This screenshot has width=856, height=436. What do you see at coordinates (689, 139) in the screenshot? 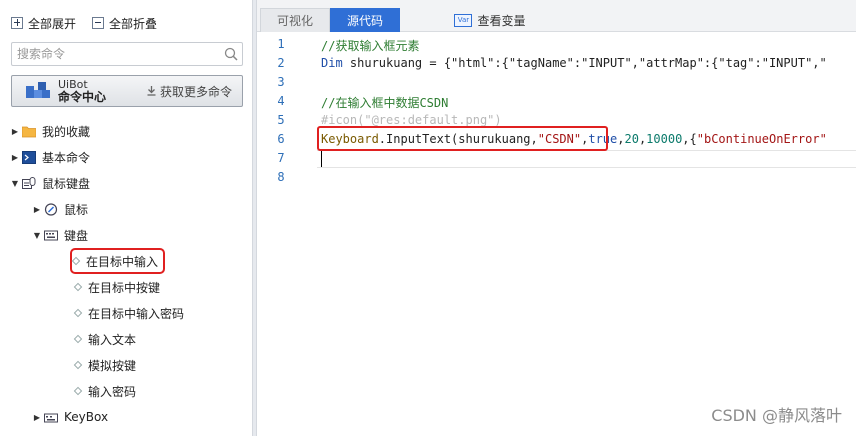
I see `code-text: ,{` at bounding box center [689, 139].